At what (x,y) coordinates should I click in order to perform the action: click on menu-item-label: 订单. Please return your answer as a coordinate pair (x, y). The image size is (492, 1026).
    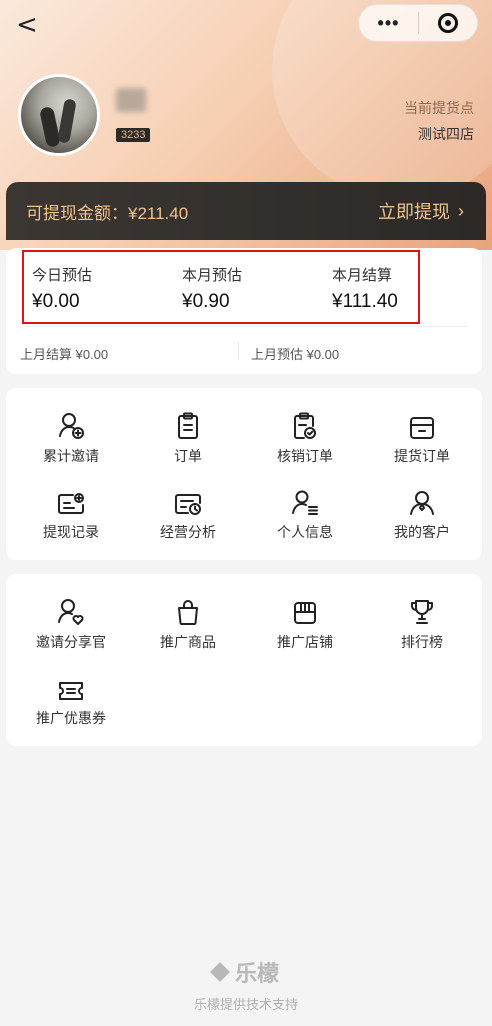
    Looking at the image, I should click on (188, 456).